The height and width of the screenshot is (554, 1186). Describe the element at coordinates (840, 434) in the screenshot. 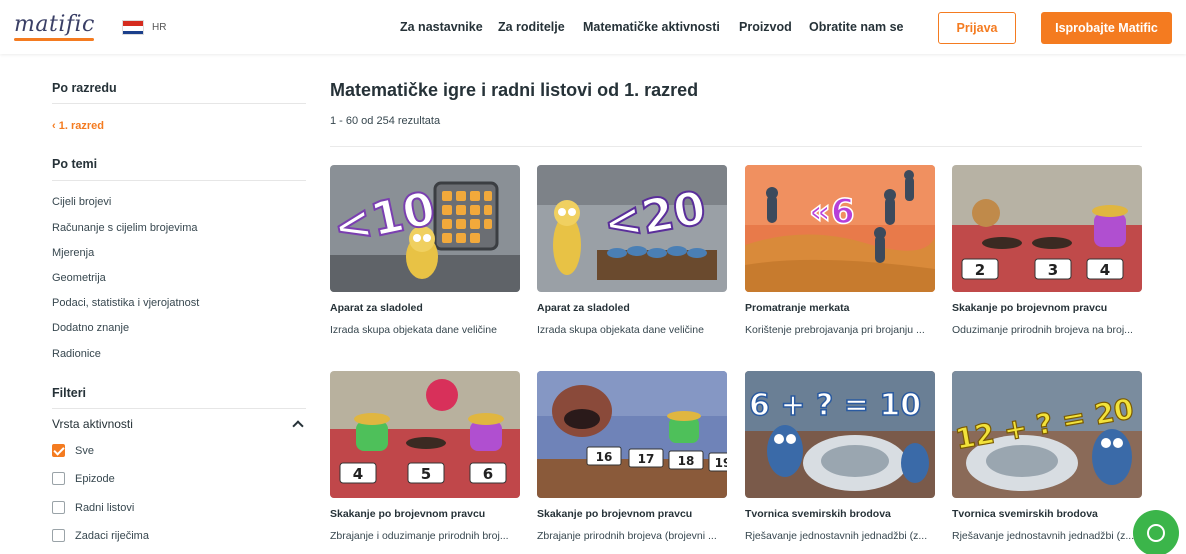

I see `activity-thumbnail: 6 + ? = 10` at that location.